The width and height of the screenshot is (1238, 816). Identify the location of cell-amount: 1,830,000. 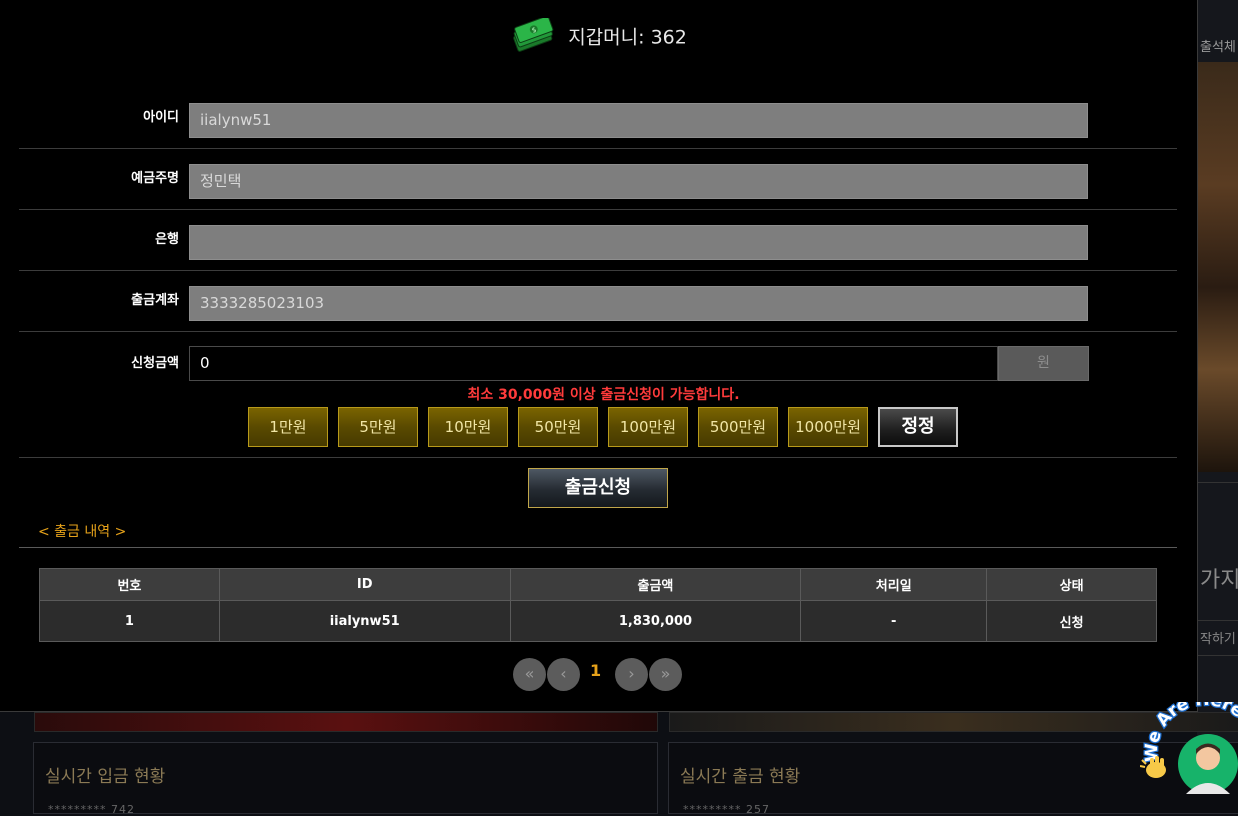
(655, 621).